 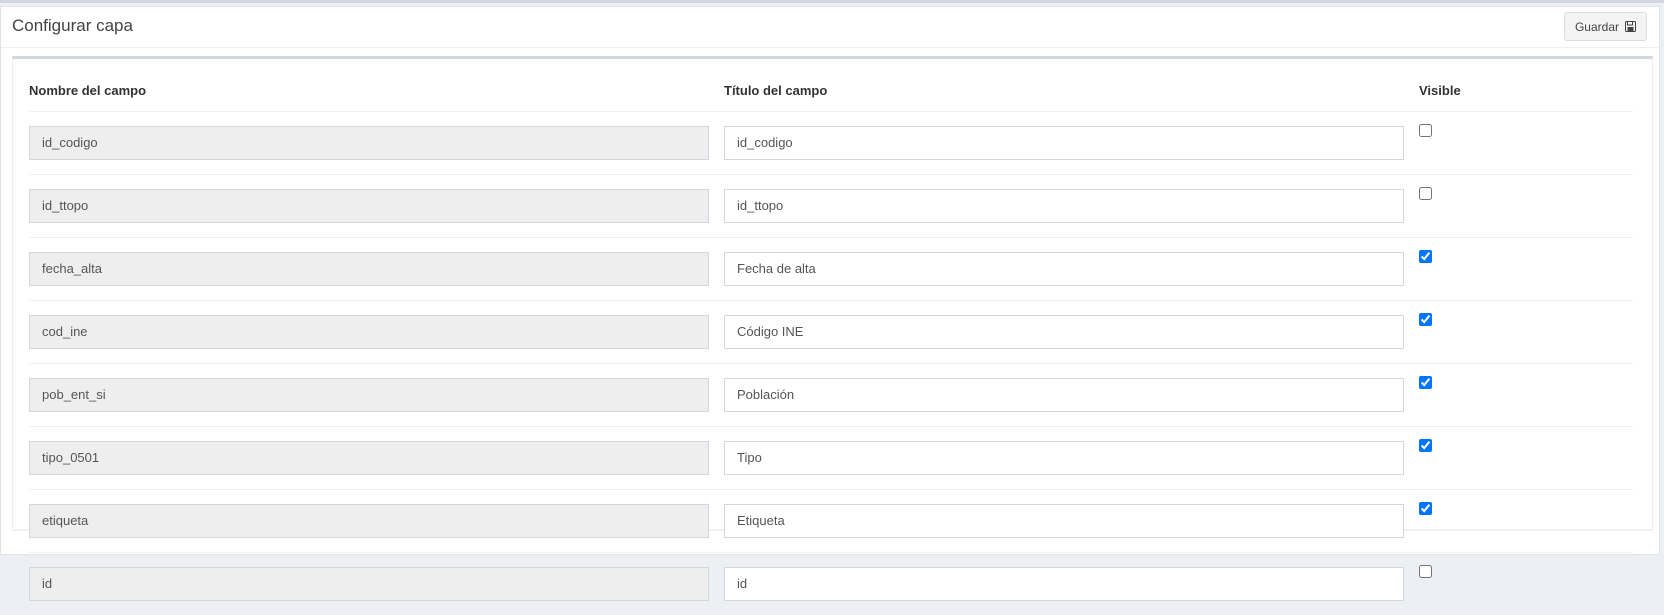 I want to click on table-row: cod_ine Código INE, so click(x=831, y=332).